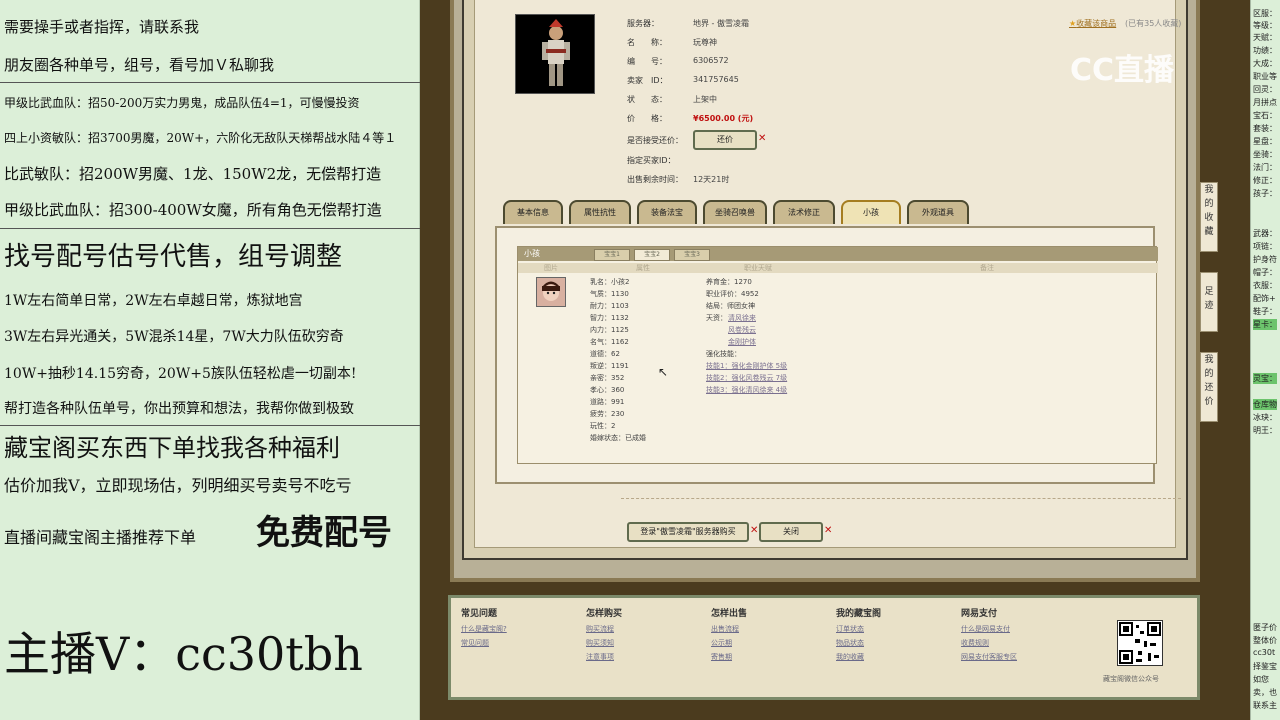 The width and height of the screenshot is (1280, 720). Describe the element at coordinates (1265, 13) in the screenshot. I see `info-row: 区服：` at that location.